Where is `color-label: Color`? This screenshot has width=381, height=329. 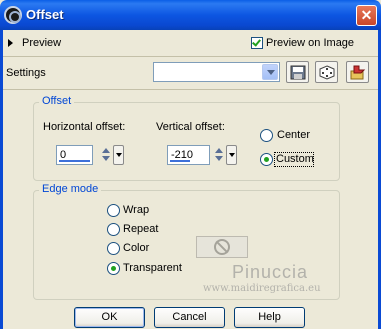 color-label: Color is located at coordinates (136, 248).